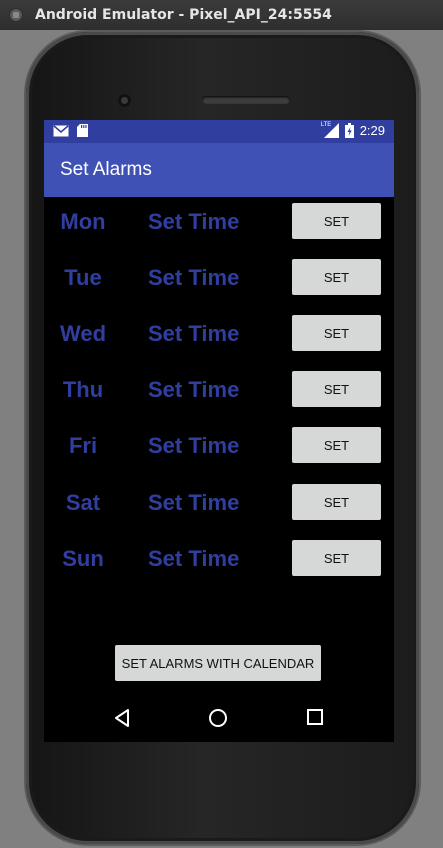 This screenshot has height=848, width=443. I want to click on day-label: Tue, so click(83, 277).